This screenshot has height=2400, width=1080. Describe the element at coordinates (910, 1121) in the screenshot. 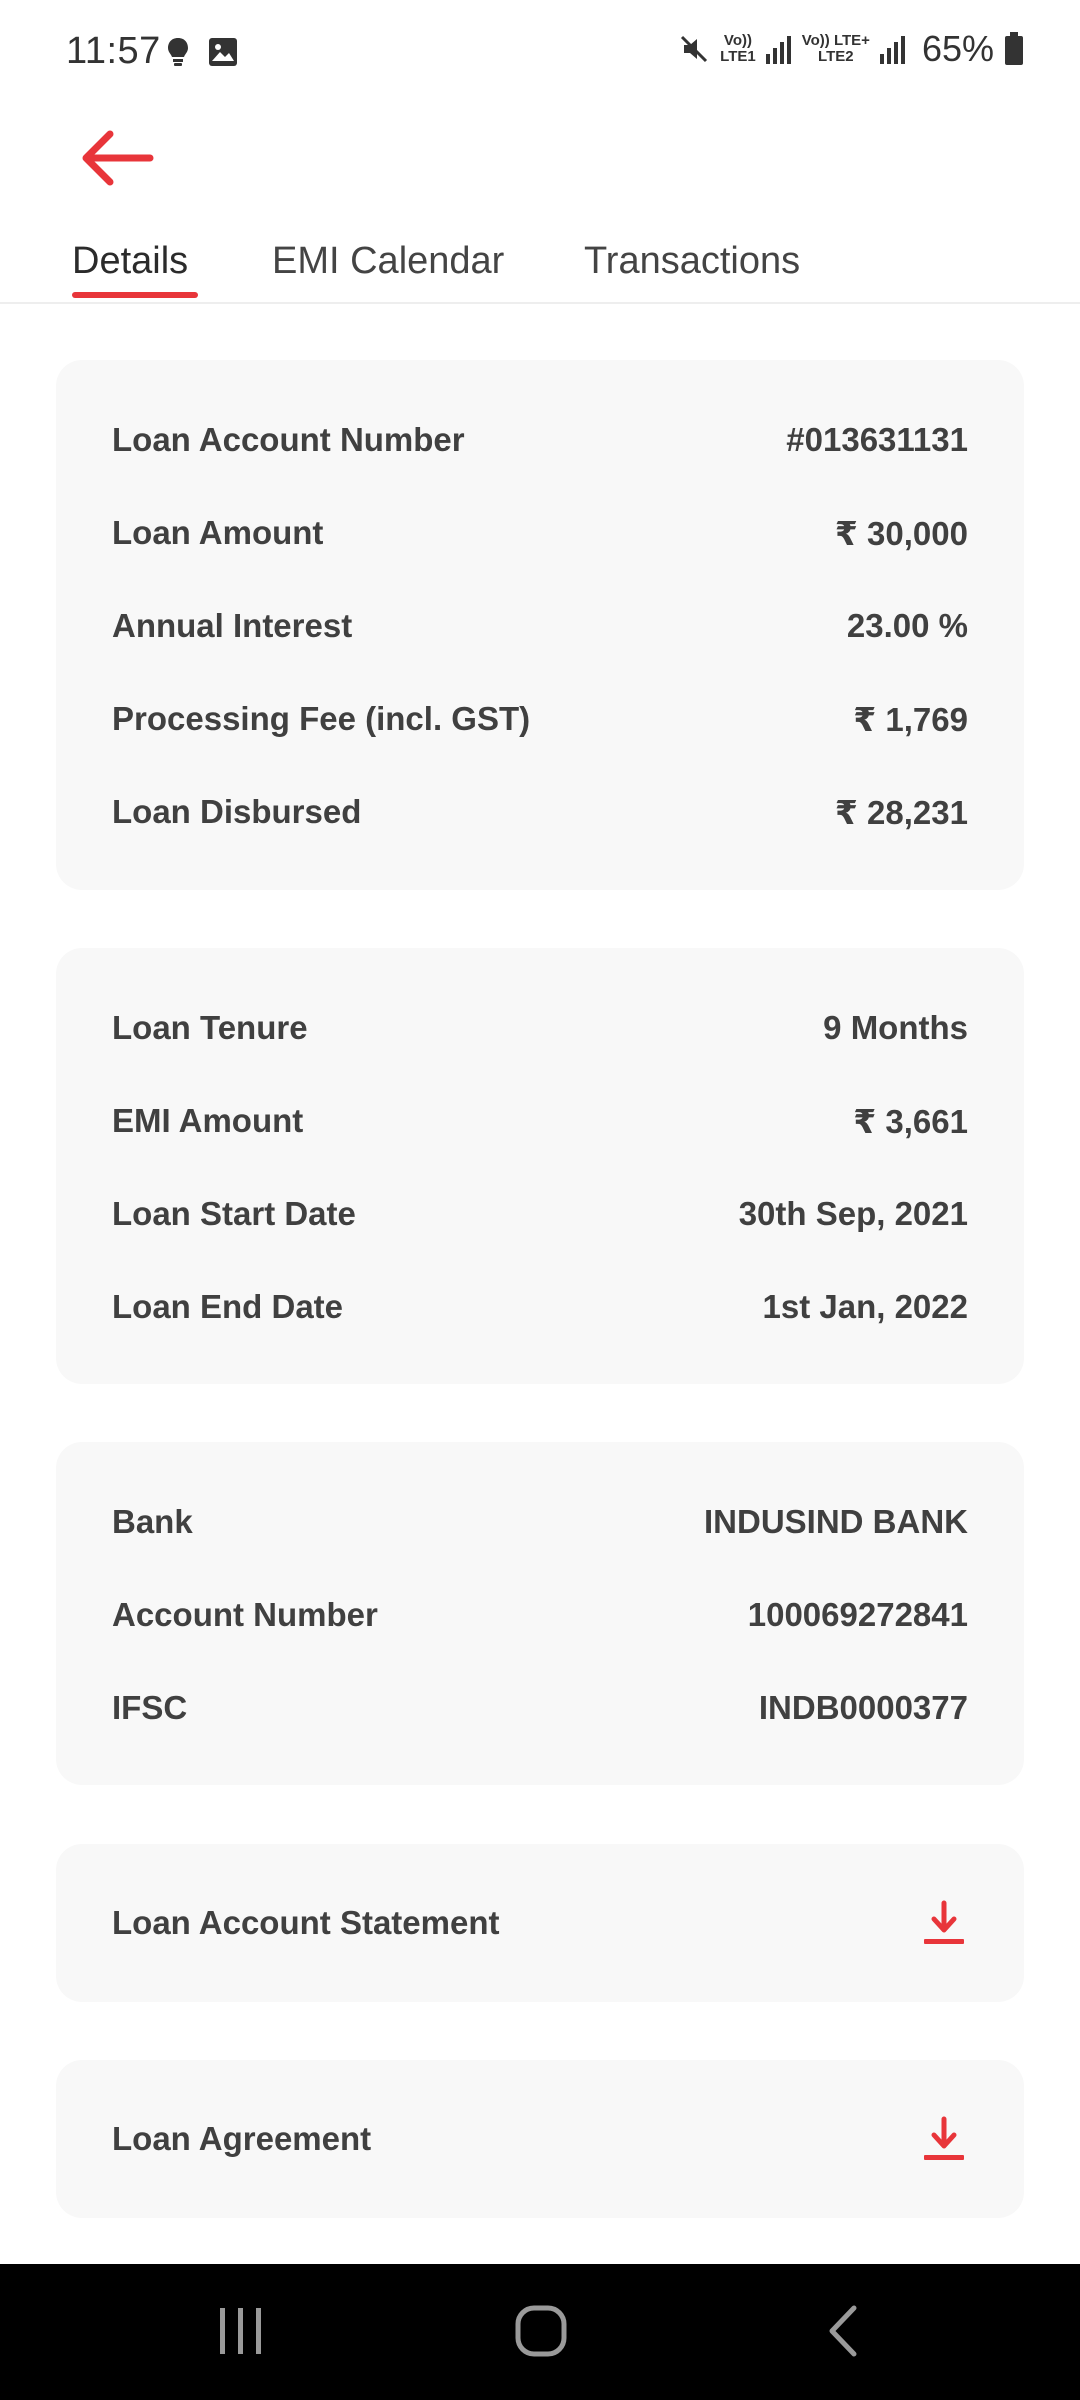

I see `detail-value: ₹ 3,661` at that location.